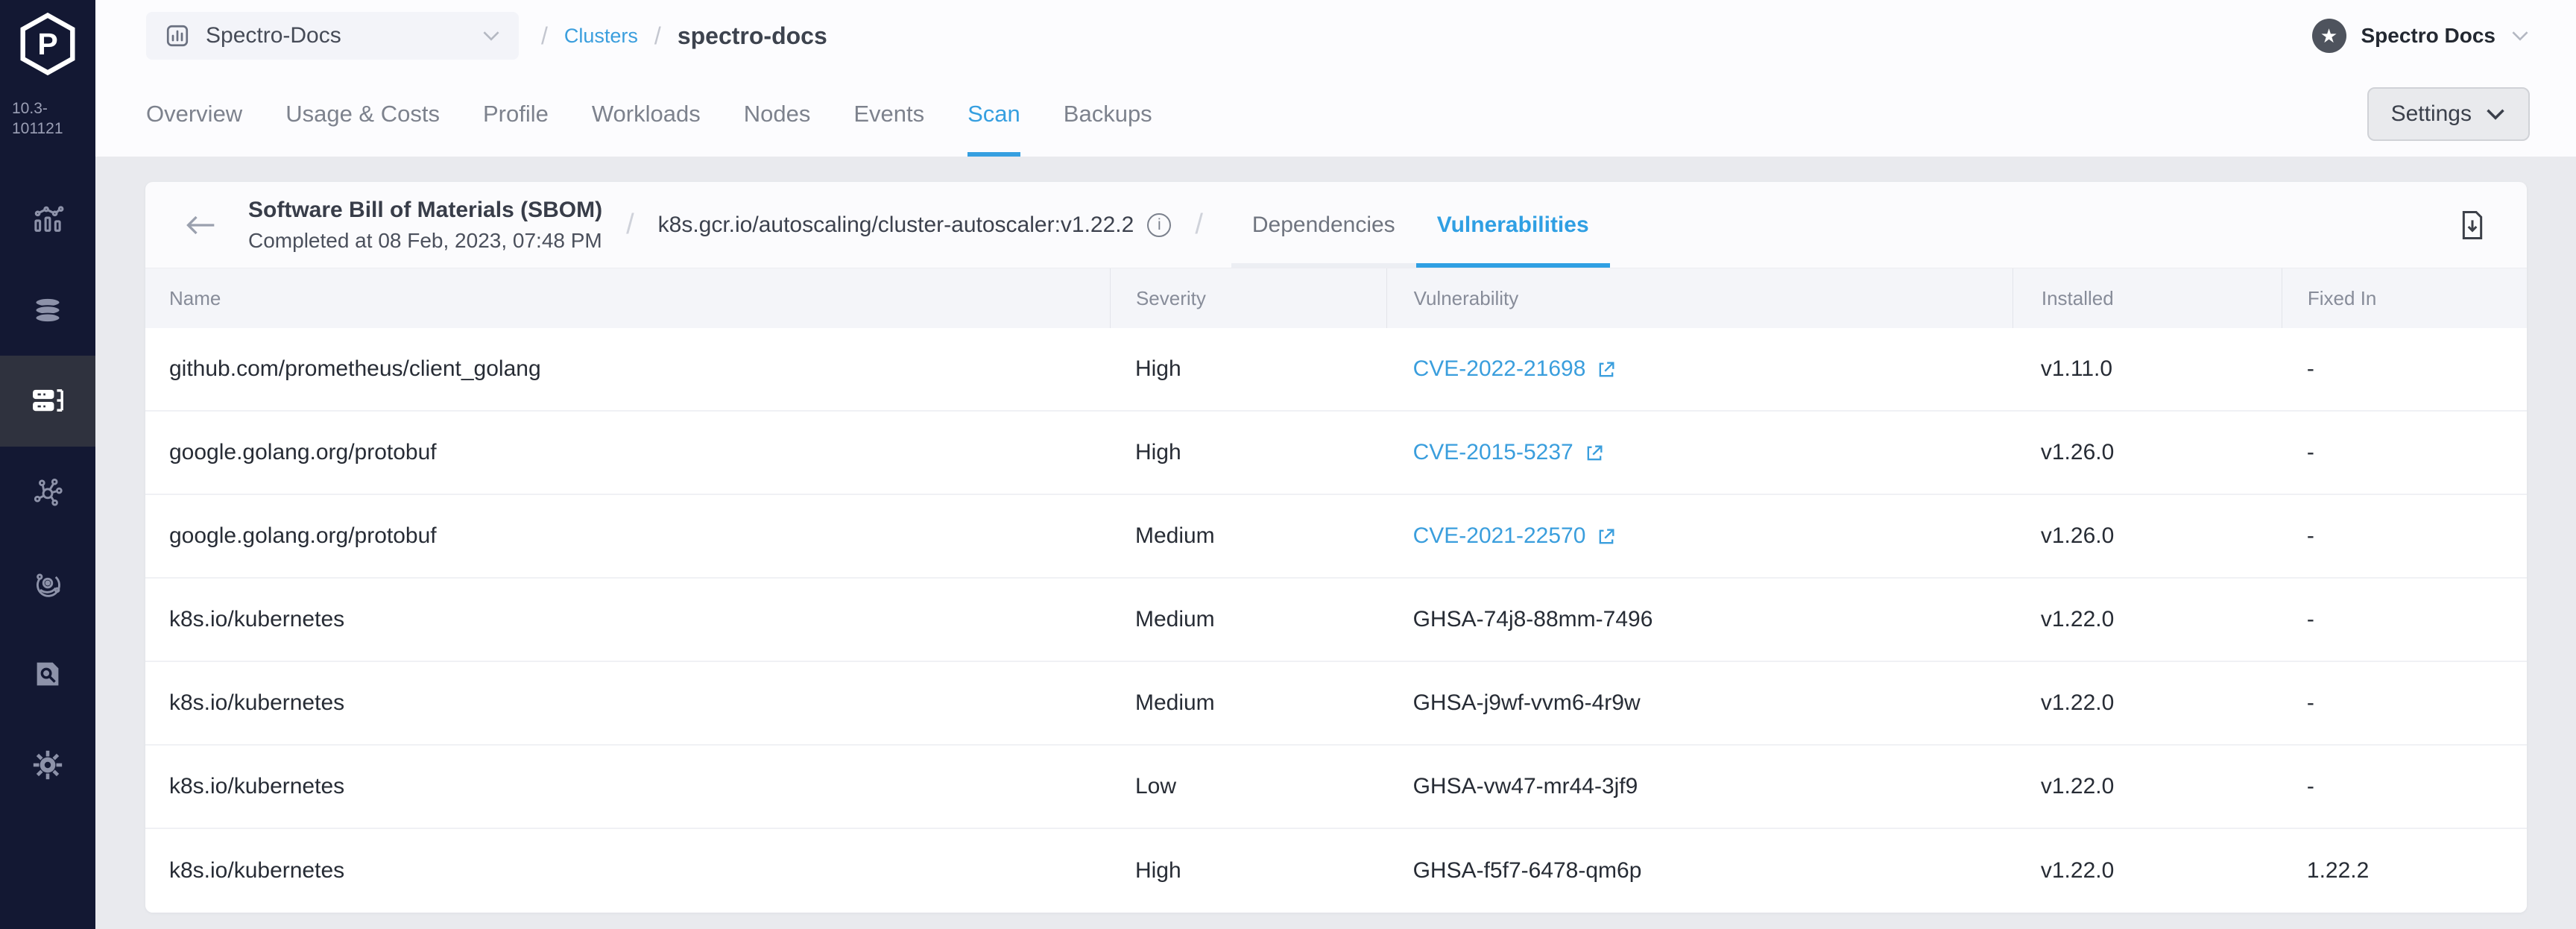 This screenshot has width=2576, height=929. What do you see at coordinates (1492, 452) in the screenshot?
I see `cve-link-label: CVE-2015-5237` at bounding box center [1492, 452].